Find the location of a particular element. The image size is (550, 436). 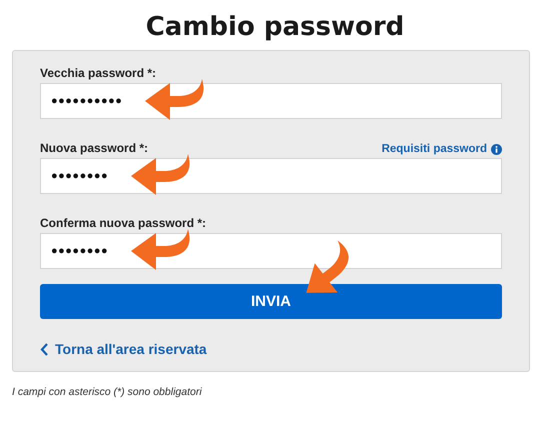

chevron-left-icon is located at coordinates (44, 349).